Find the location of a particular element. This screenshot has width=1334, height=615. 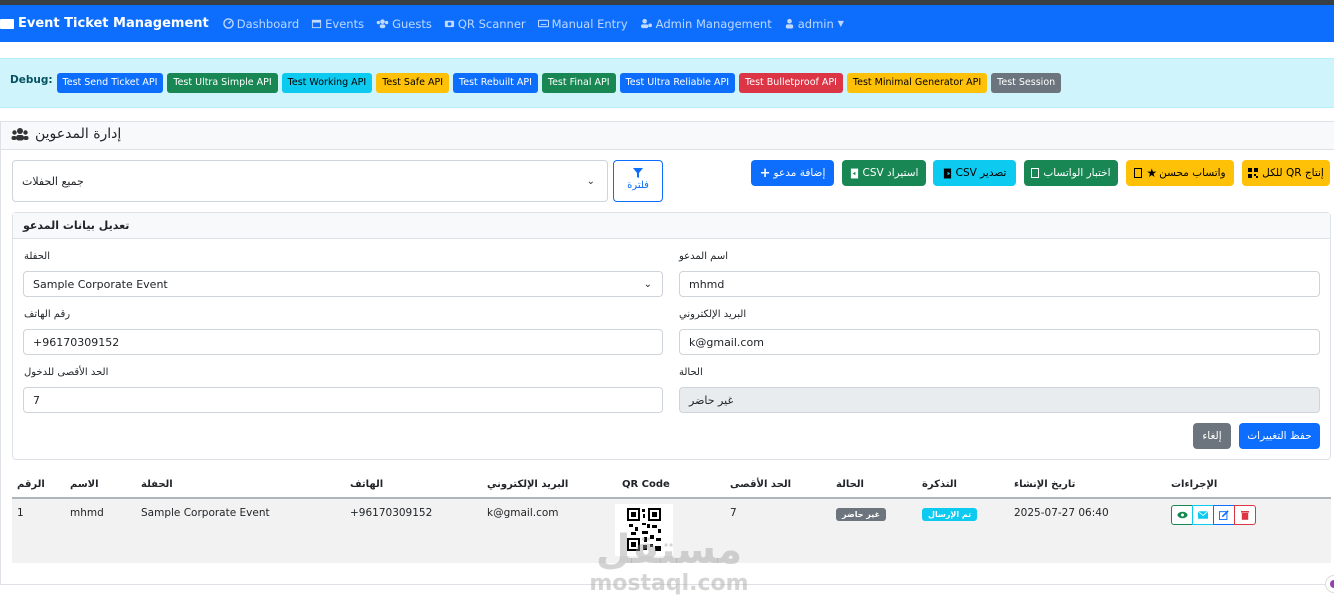

max-entry-label: الحد الأقصى للدخول is located at coordinates (66, 372).